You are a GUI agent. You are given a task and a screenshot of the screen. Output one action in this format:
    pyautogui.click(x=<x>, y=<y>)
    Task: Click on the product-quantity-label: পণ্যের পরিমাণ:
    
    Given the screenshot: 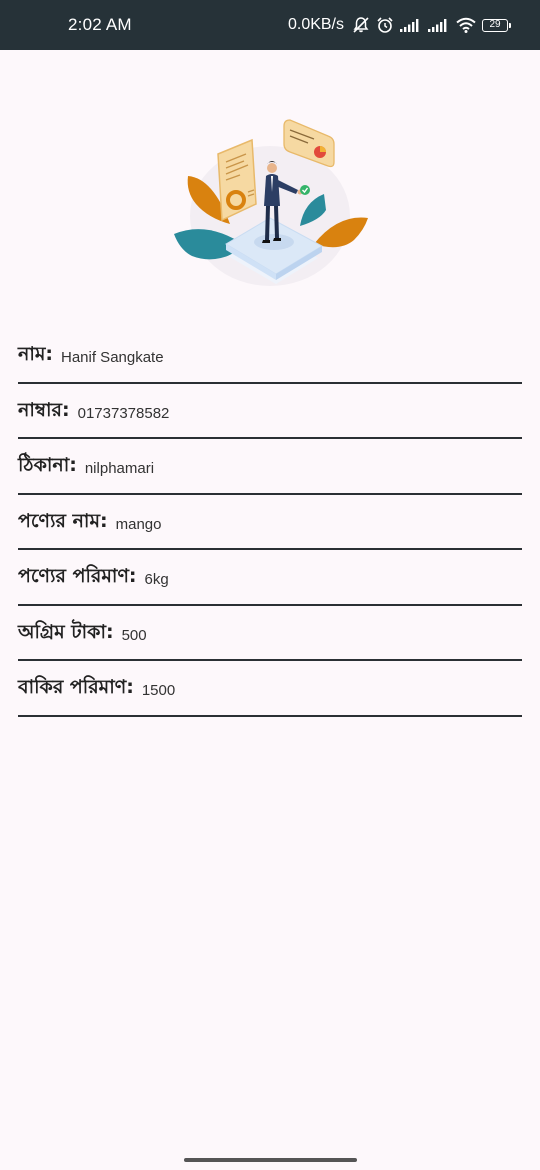 What is the action you would take?
    pyautogui.click(x=77, y=576)
    